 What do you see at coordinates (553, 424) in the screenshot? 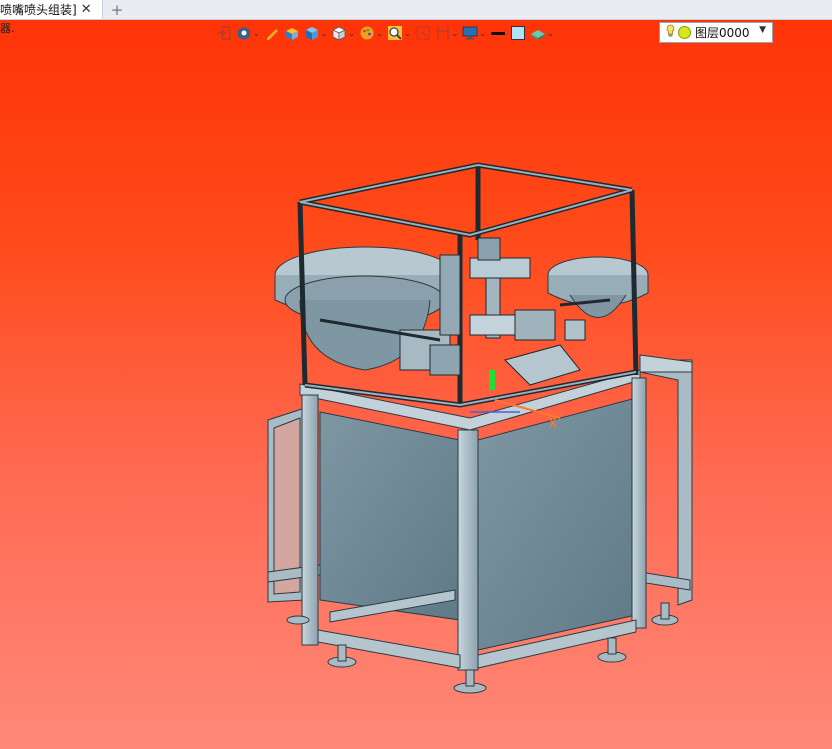
I see `svg-text: X` at bounding box center [553, 424].